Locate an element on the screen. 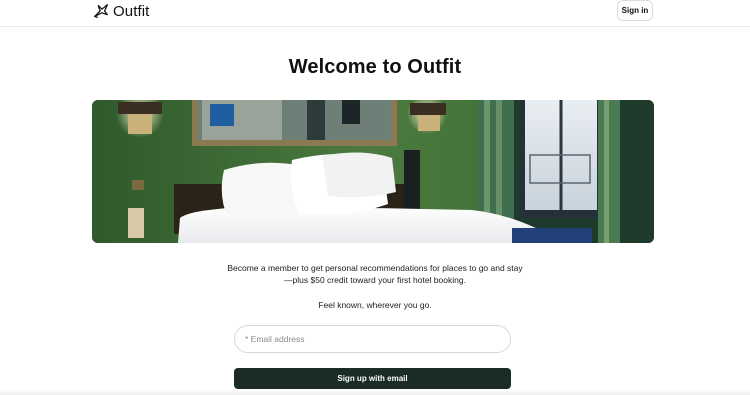 The width and height of the screenshot is (750, 395). bottom-divider is located at coordinates (375, 392).